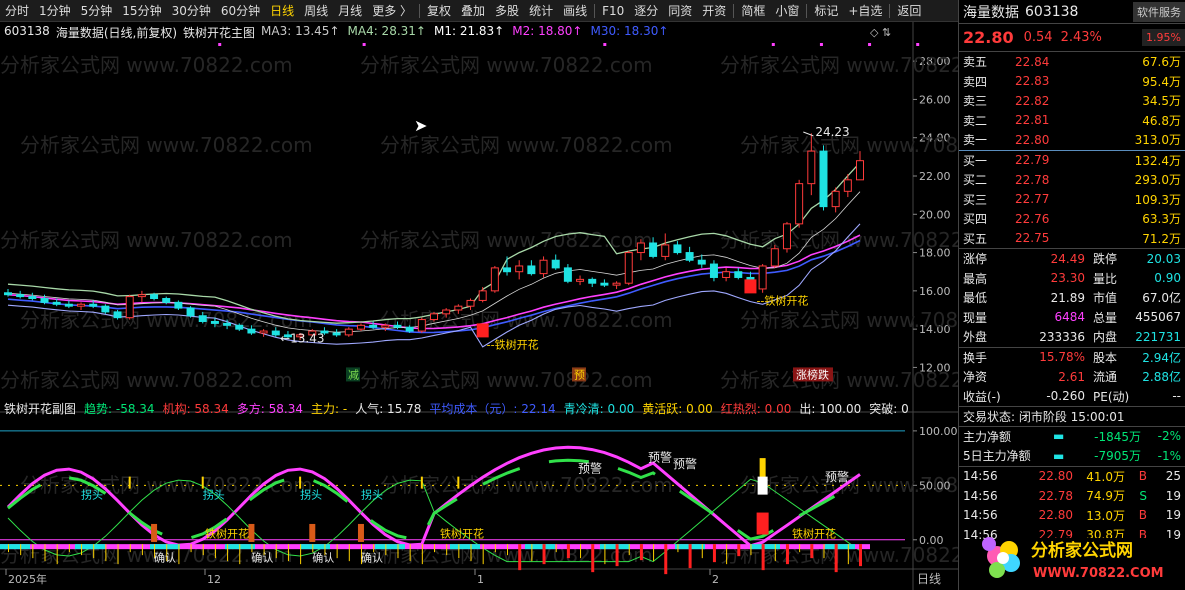  What do you see at coordinates (219, 32) in the screenshot?
I see `indicator-name: 铁树开花主图` at bounding box center [219, 32].